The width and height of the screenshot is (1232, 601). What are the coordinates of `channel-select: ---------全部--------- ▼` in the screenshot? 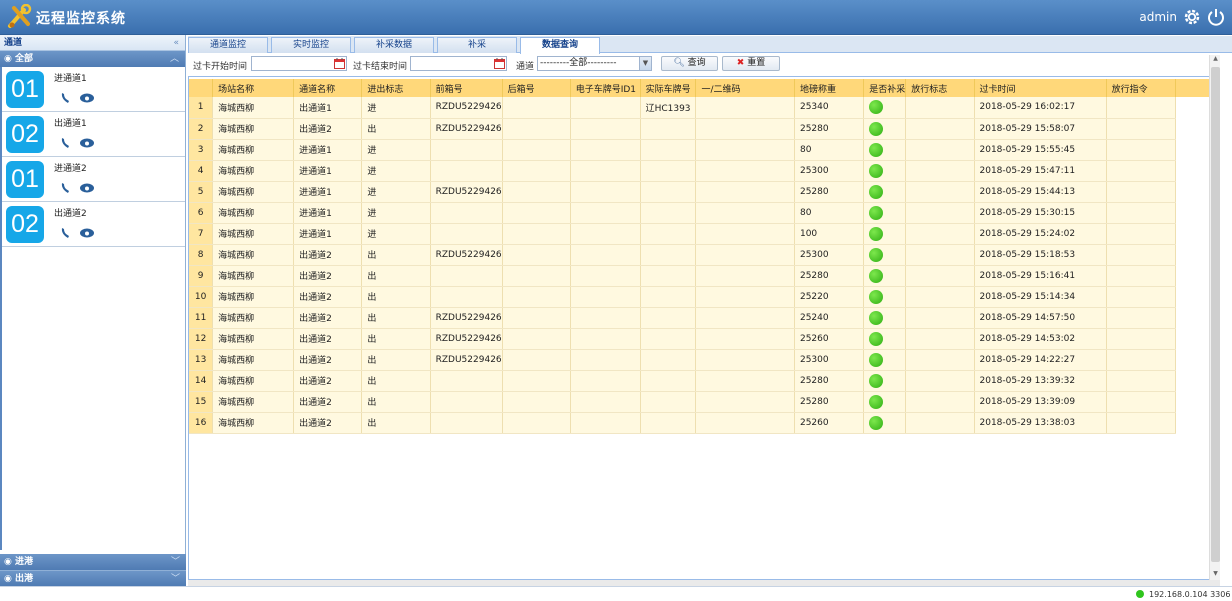 It's located at (594, 63).